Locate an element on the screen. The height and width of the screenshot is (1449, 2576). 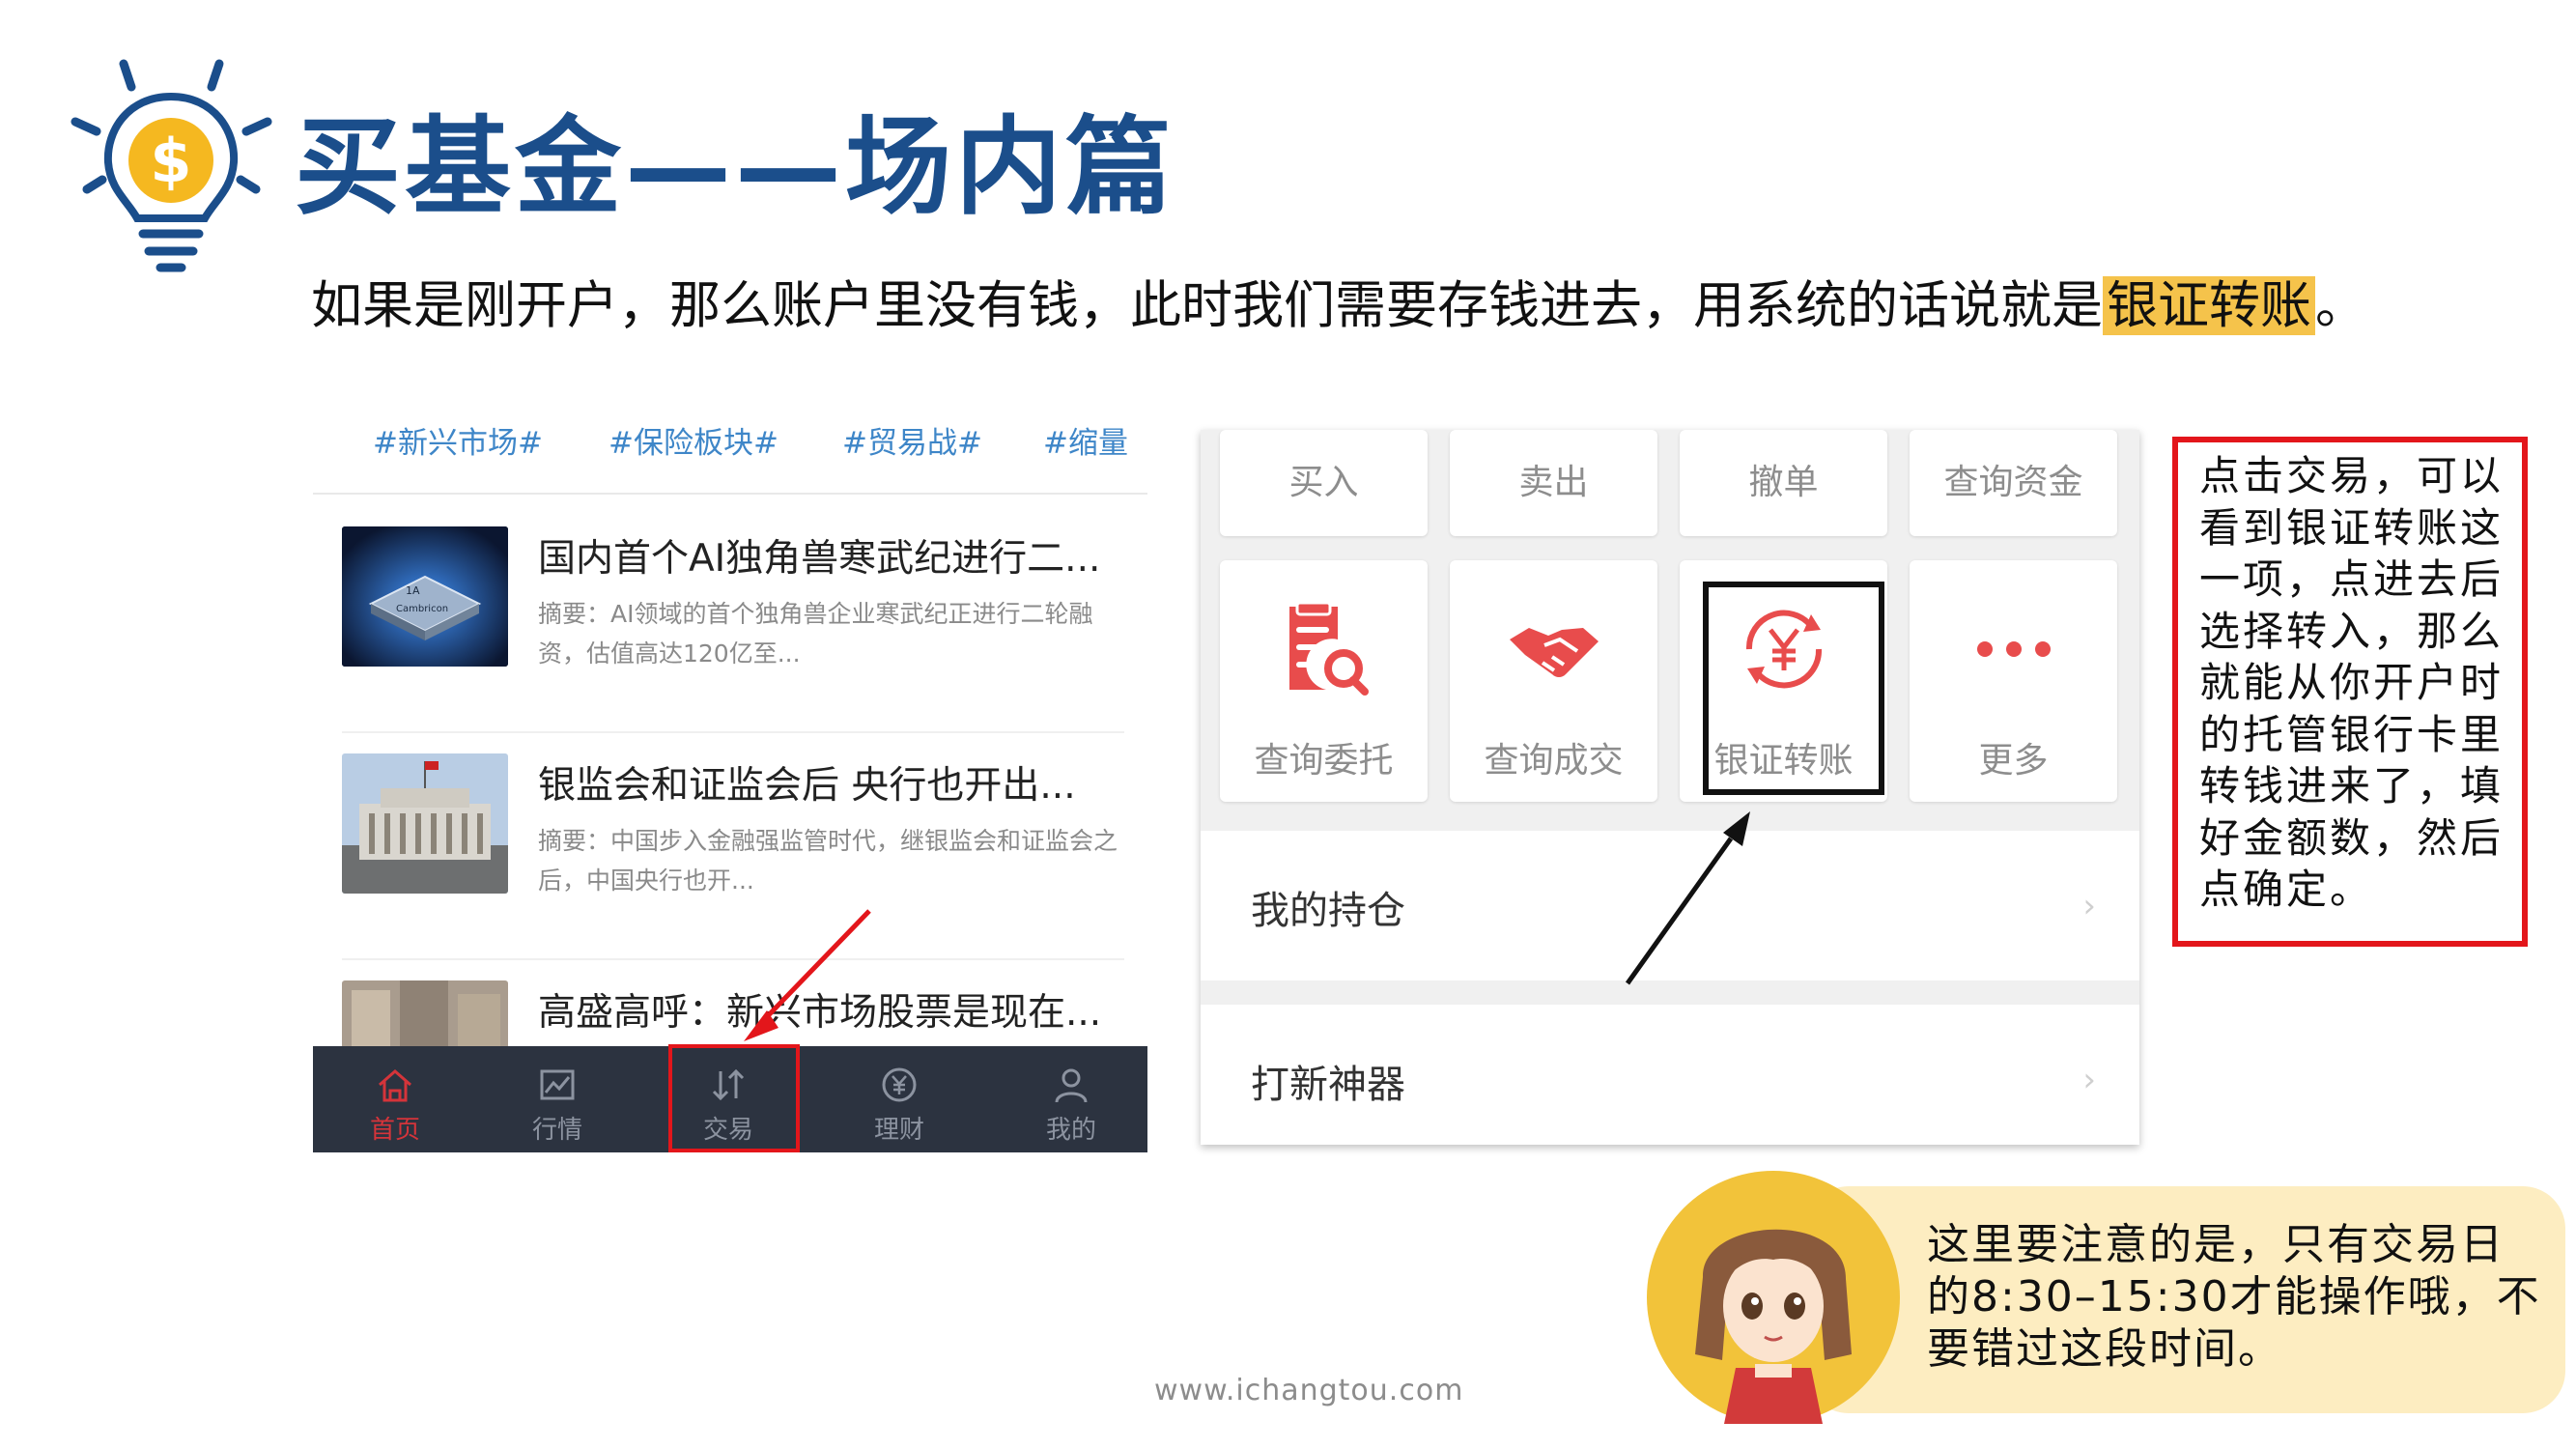
topic-tag: #保险板块# is located at coordinates (693, 440).